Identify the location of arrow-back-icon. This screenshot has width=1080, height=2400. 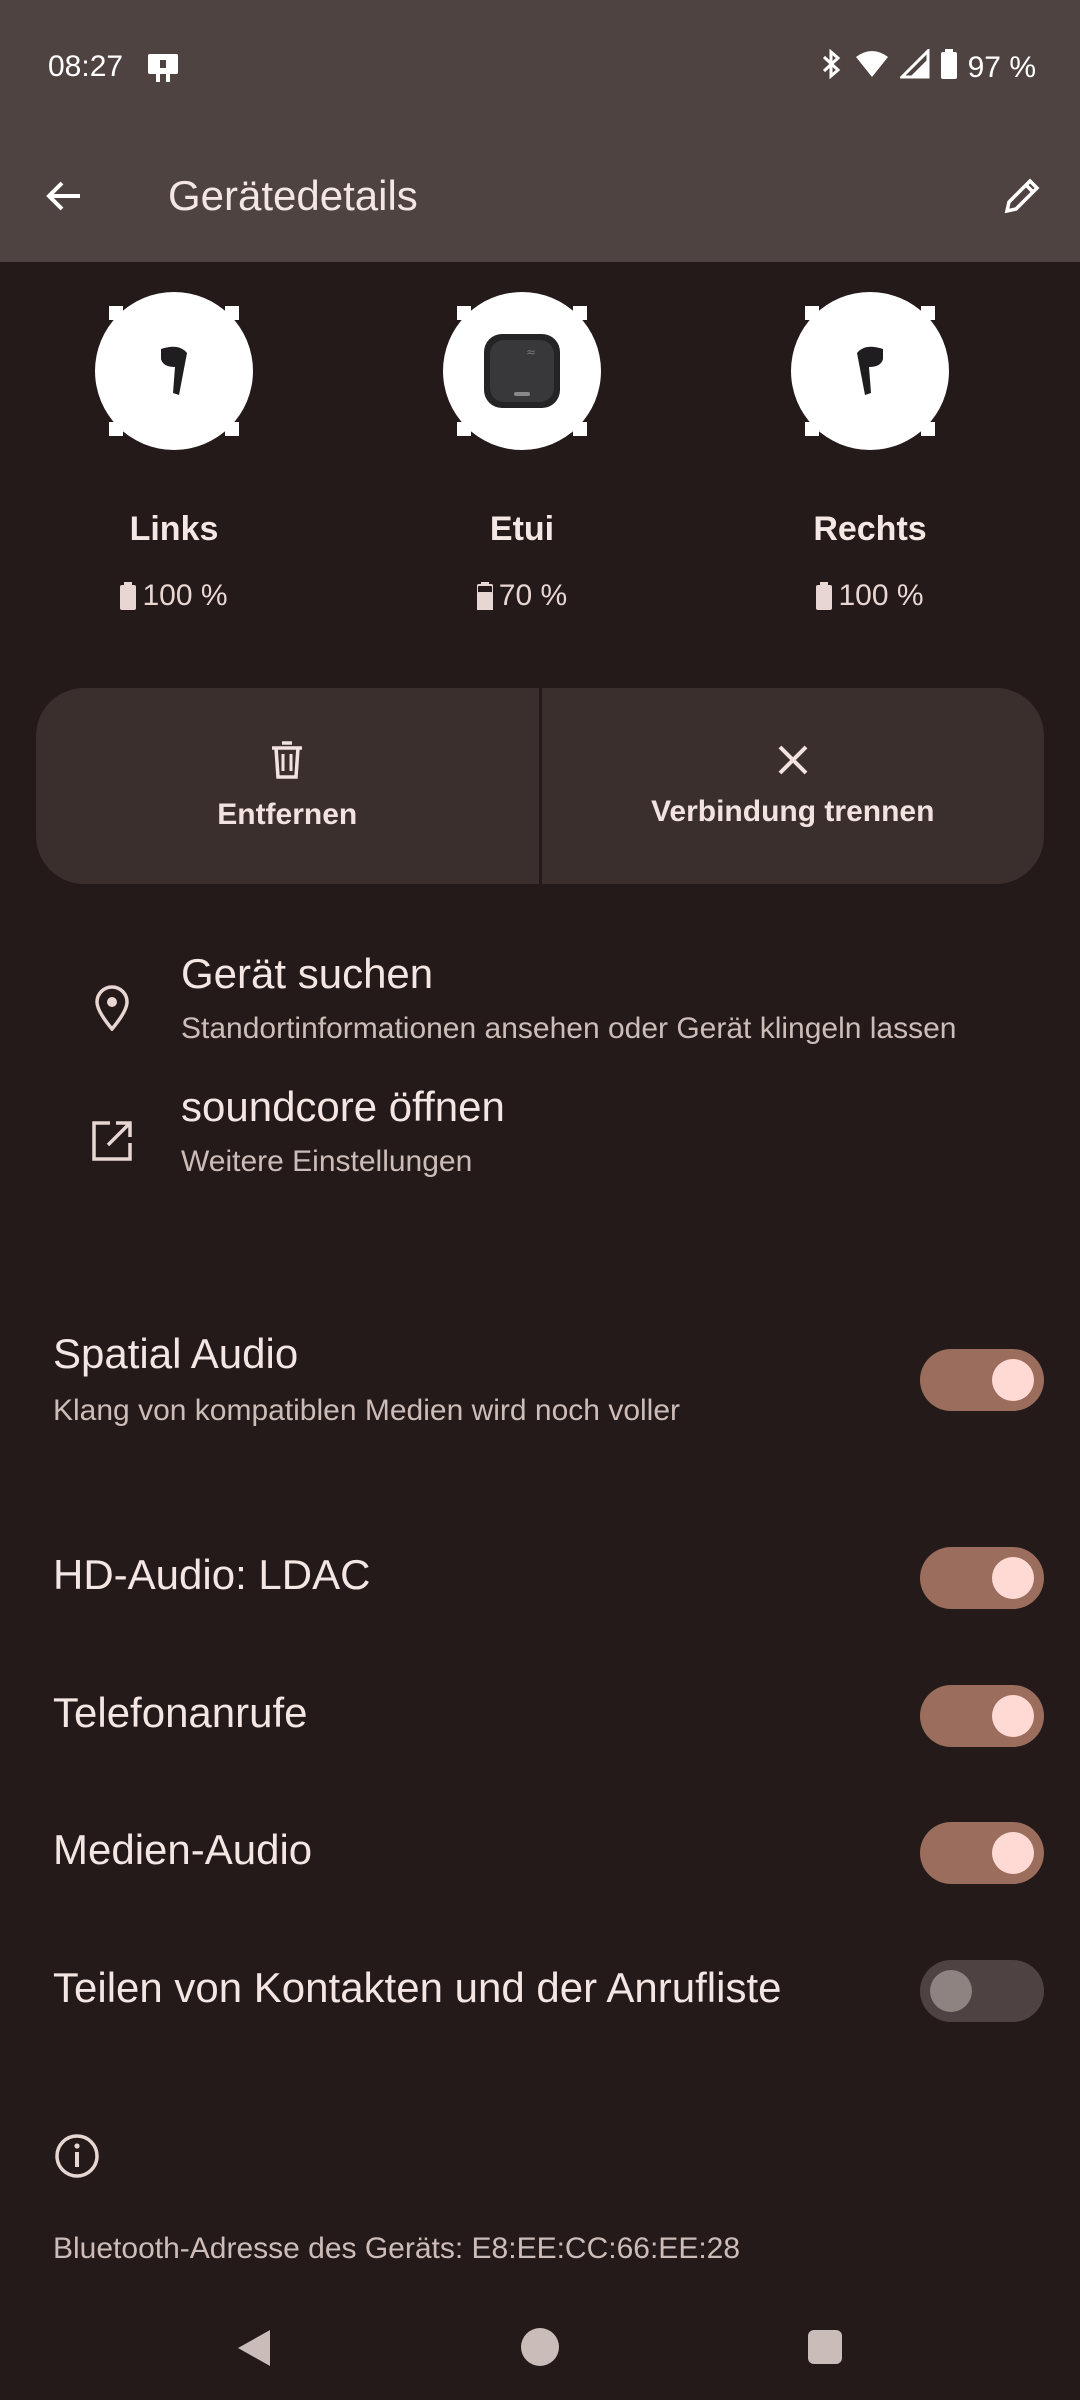
(63, 196).